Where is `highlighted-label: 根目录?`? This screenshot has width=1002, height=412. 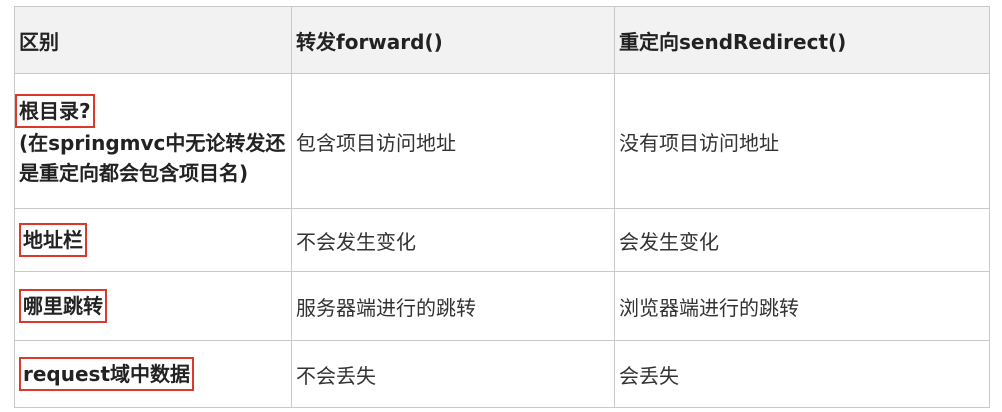
highlighted-label: 根目录? is located at coordinates (55, 111).